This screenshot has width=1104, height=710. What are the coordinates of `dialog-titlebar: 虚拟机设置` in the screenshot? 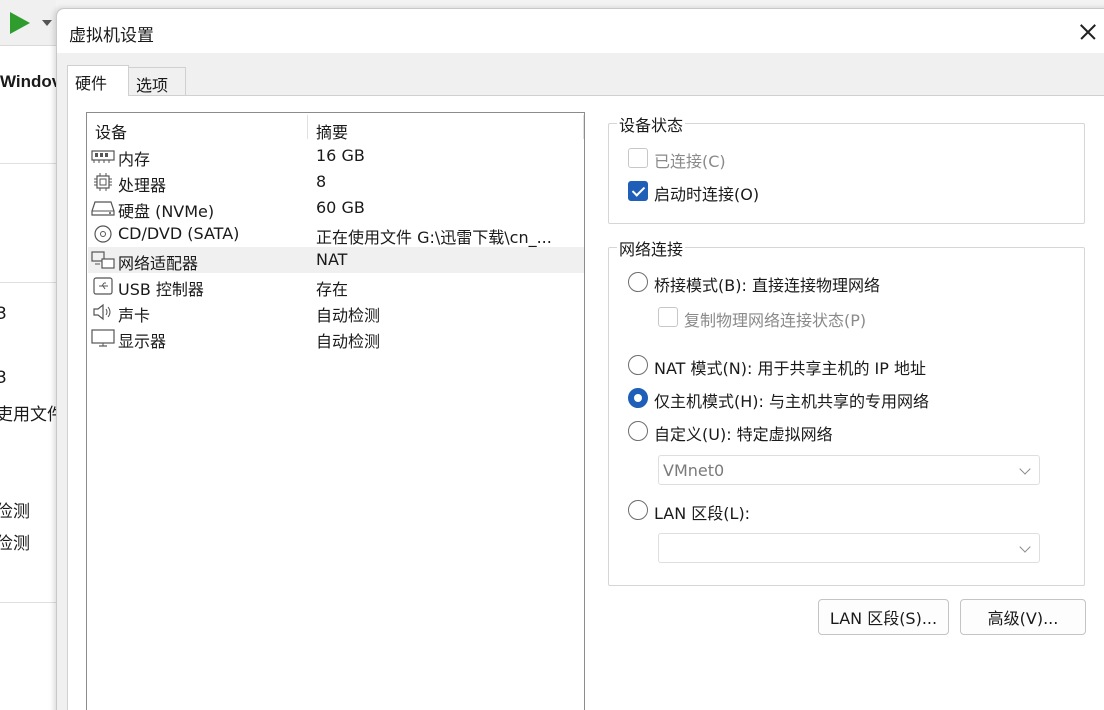 It's located at (580, 31).